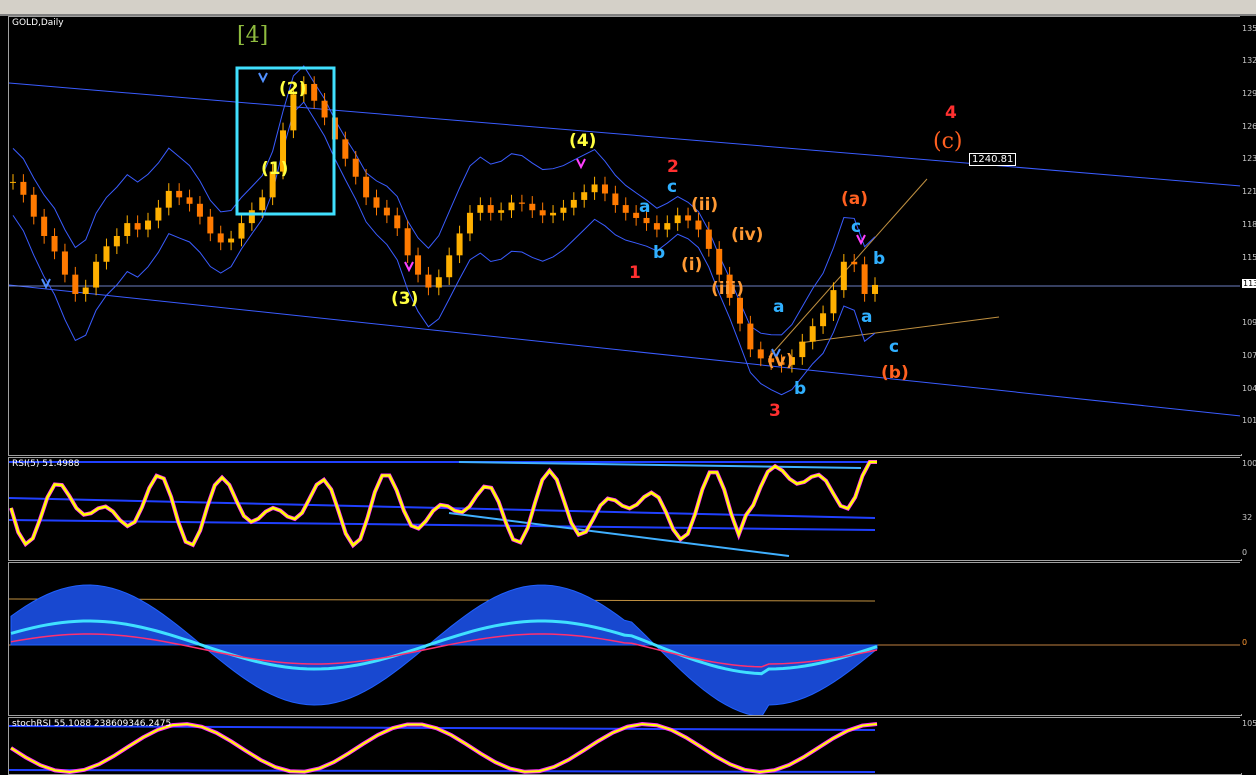  Describe the element at coordinates (1249, 322) in the screenshot. I see `axis-tick: 109` at that location.